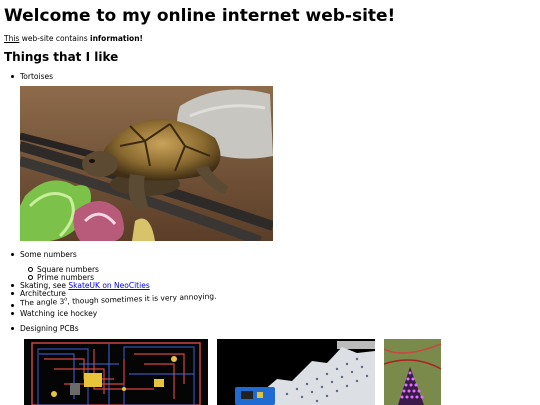  What do you see at coordinates (200, 16) in the screenshot?
I see `page-title: Welcome to my online internet web-site!` at bounding box center [200, 16].